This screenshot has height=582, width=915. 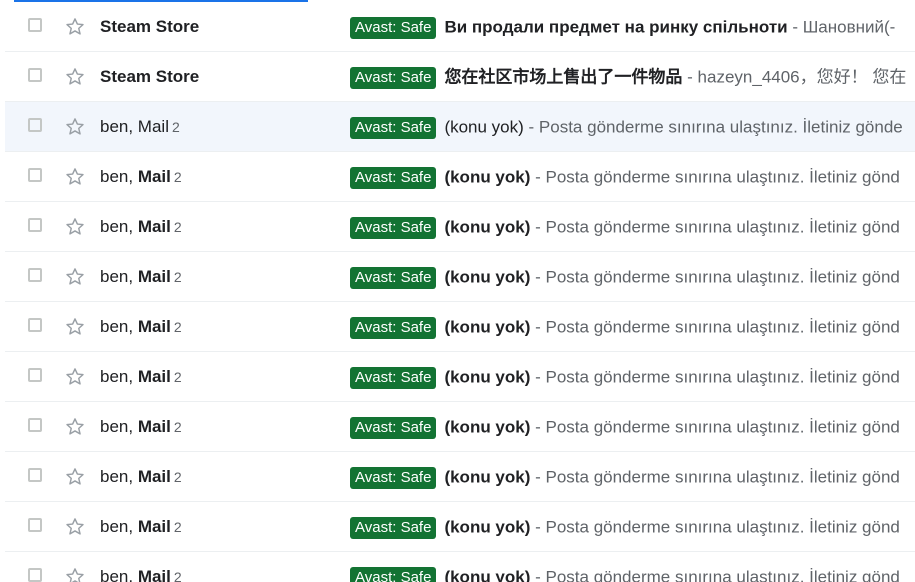 I want to click on email-snippet: - hazeyn_4406，您好！ 您在, so click(x=794, y=77).